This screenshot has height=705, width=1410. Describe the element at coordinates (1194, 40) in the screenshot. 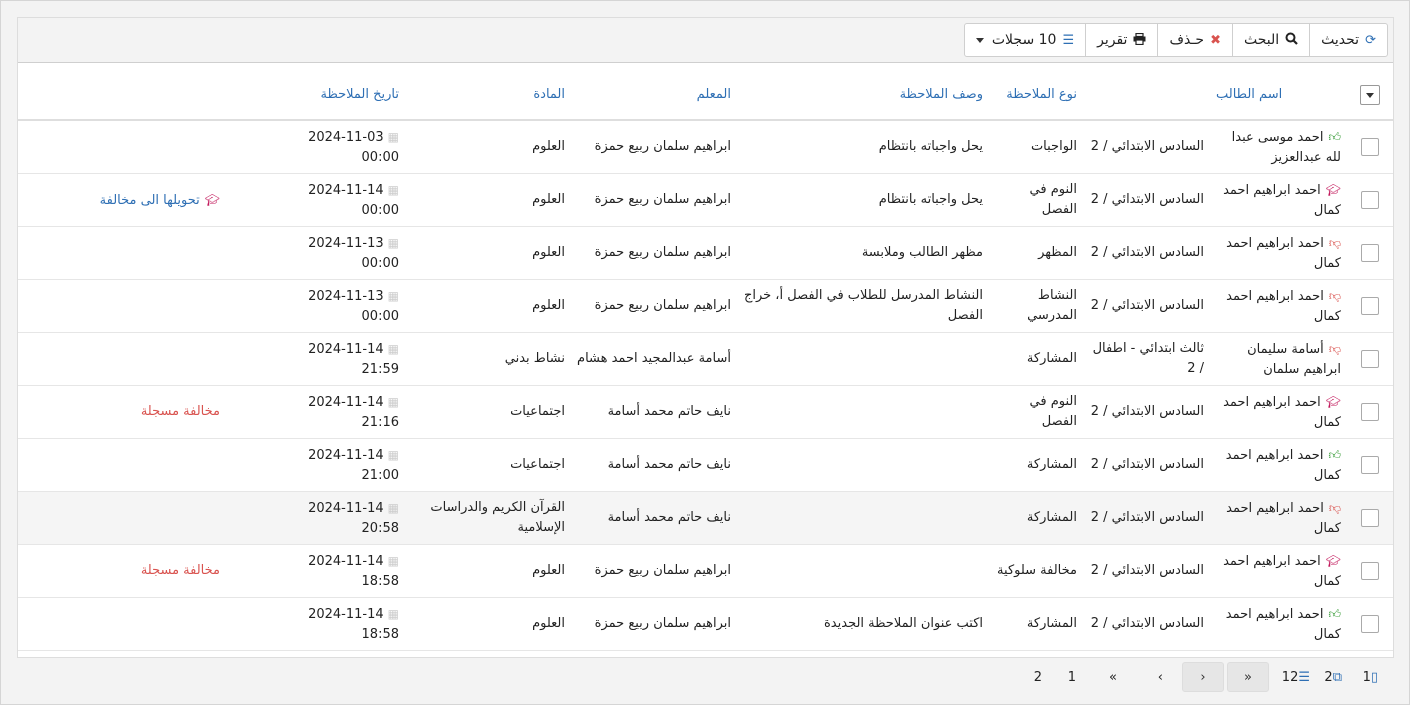

I see `delete-button: ✖ حـذف` at that location.